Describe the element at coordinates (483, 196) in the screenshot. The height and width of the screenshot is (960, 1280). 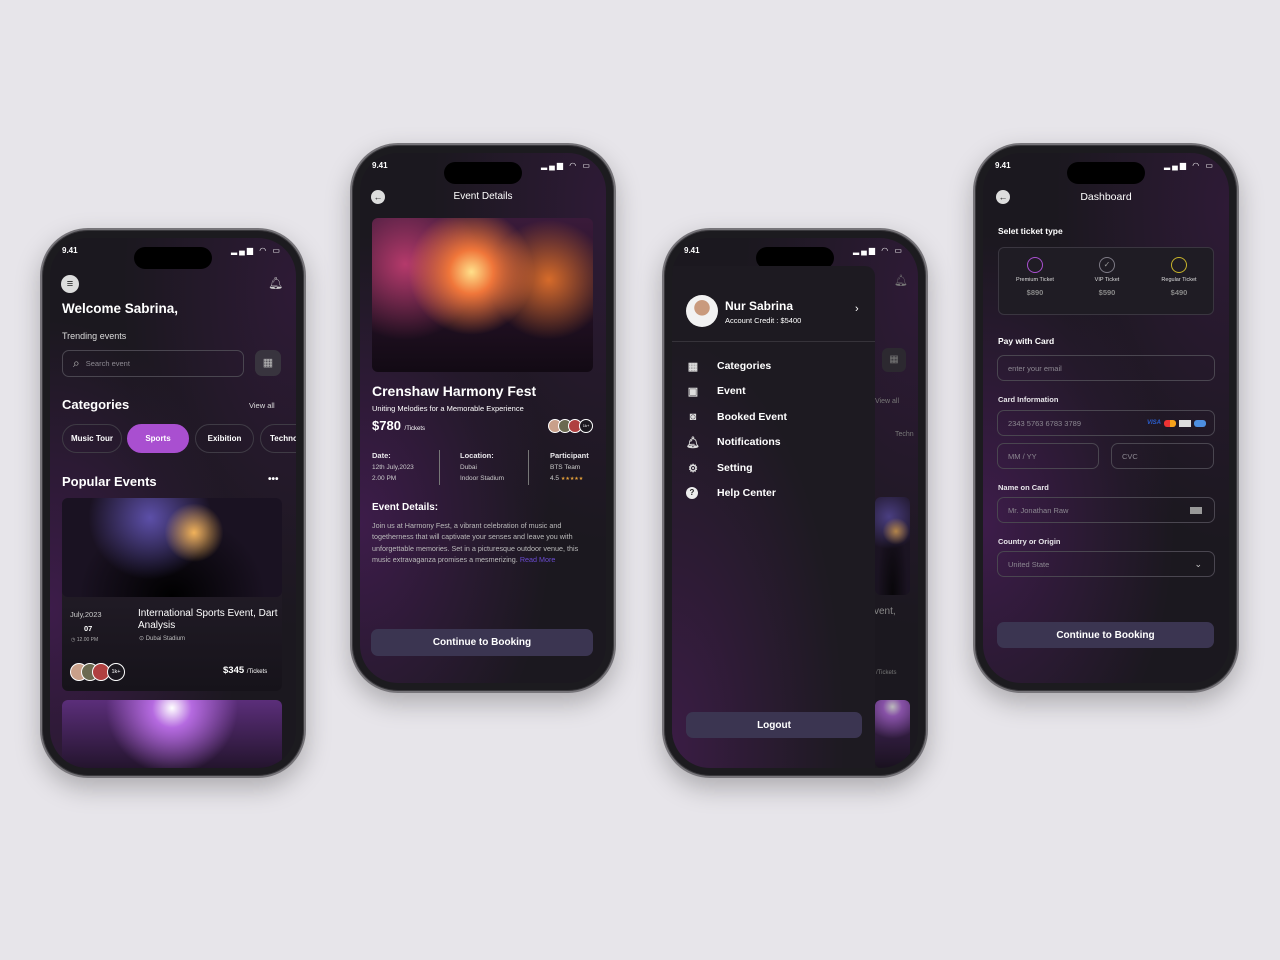
I see `screen-title: Event Details` at that location.